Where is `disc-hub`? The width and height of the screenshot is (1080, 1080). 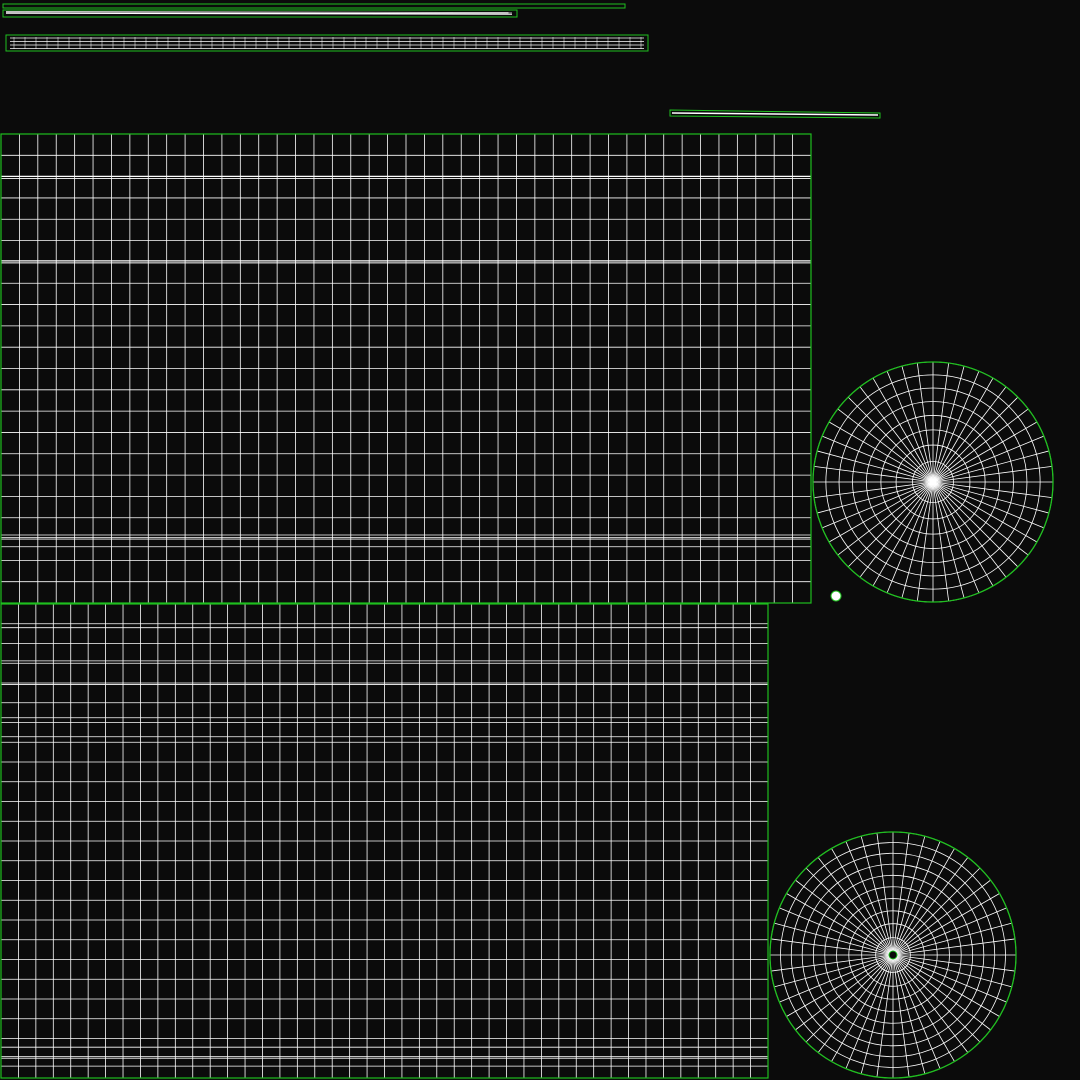
disc-hub is located at coordinates (893, 955).